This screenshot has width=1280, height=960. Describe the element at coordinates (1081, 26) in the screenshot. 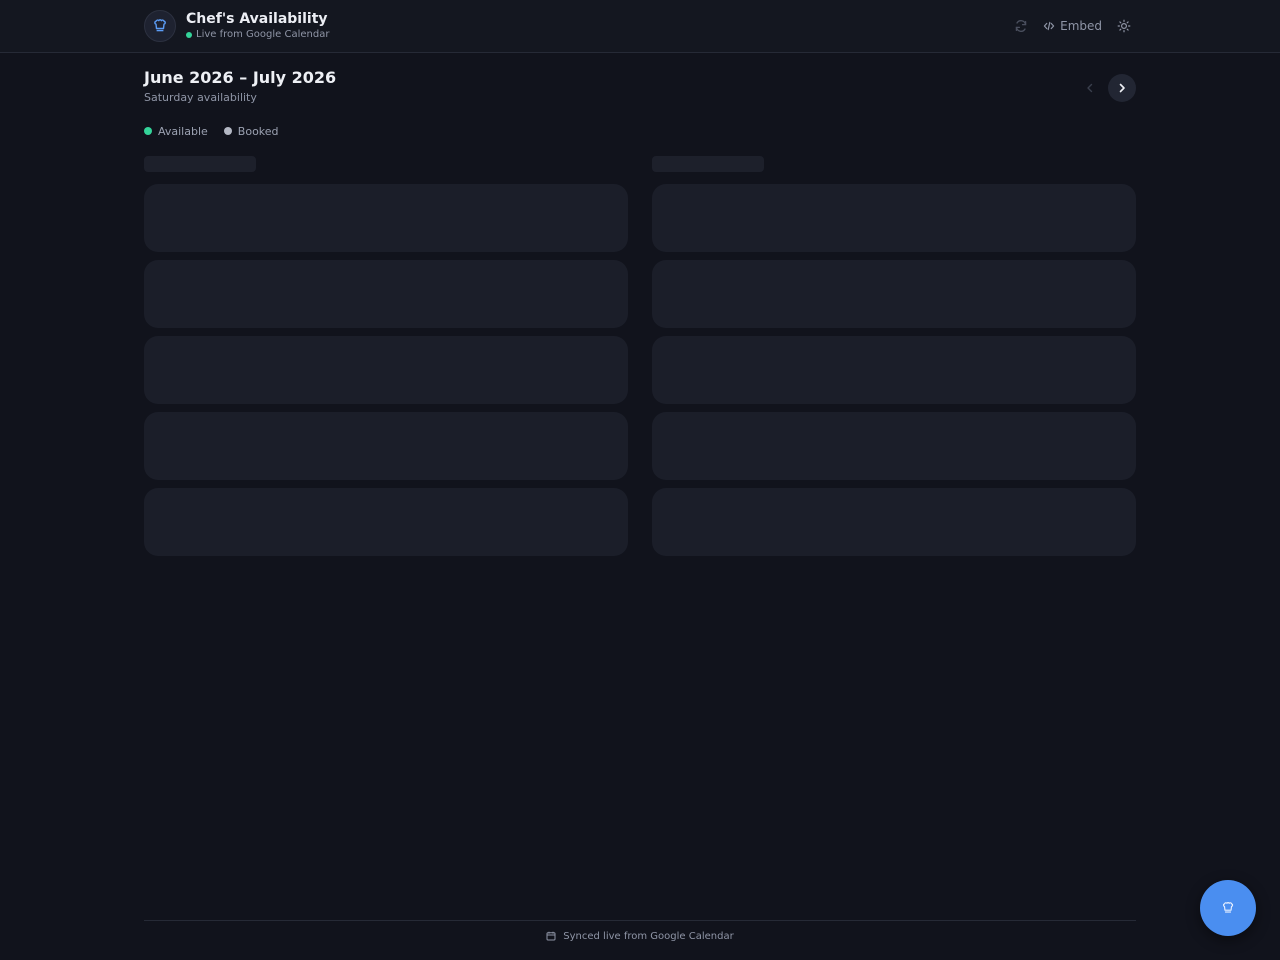

I see `embed-button-label: Embed` at that location.